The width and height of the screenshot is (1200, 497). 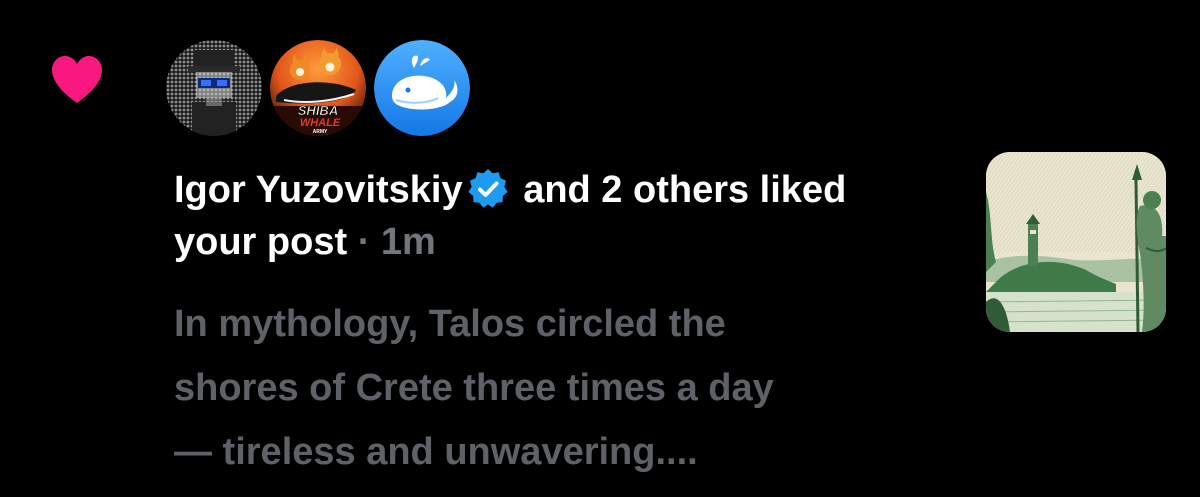 What do you see at coordinates (474, 388) in the screenshot?
I see `preview-line-2: shores of Crete three times a day` at bounding box center [474, 388].